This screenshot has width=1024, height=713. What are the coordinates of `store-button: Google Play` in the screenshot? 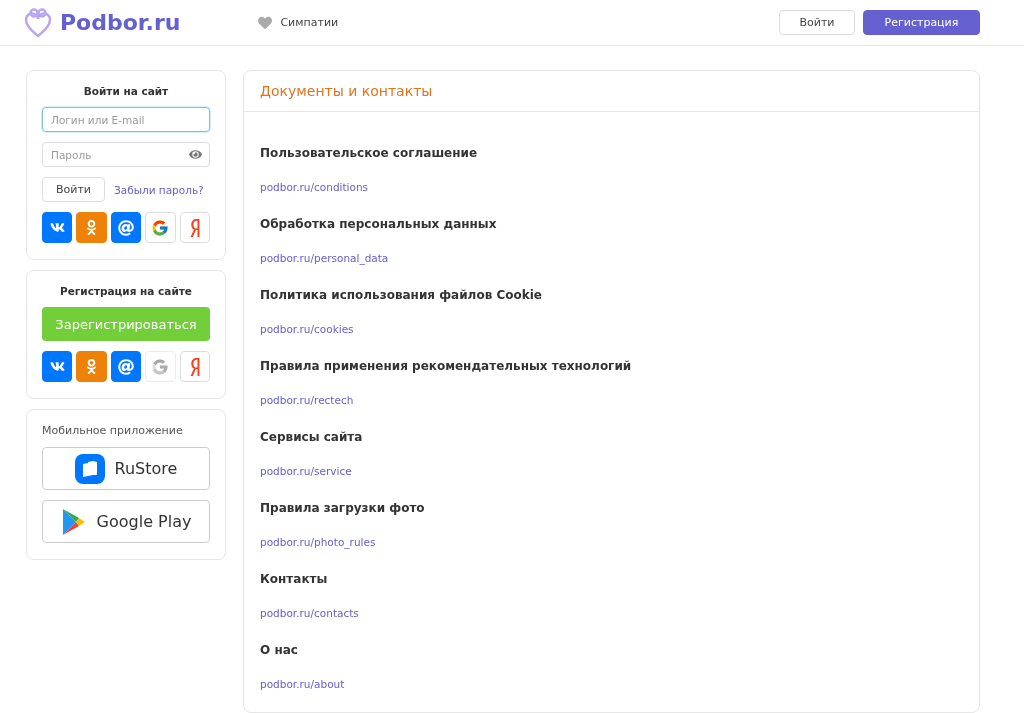 It's located at (126, 521).